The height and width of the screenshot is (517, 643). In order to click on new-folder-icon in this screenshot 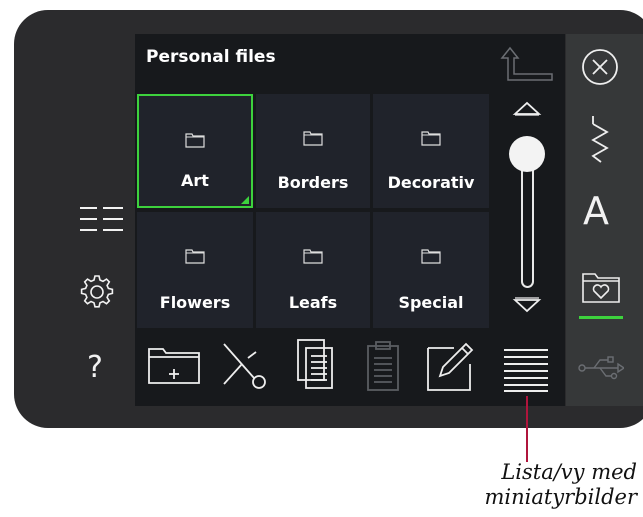, I will do `click(174, 368)`.